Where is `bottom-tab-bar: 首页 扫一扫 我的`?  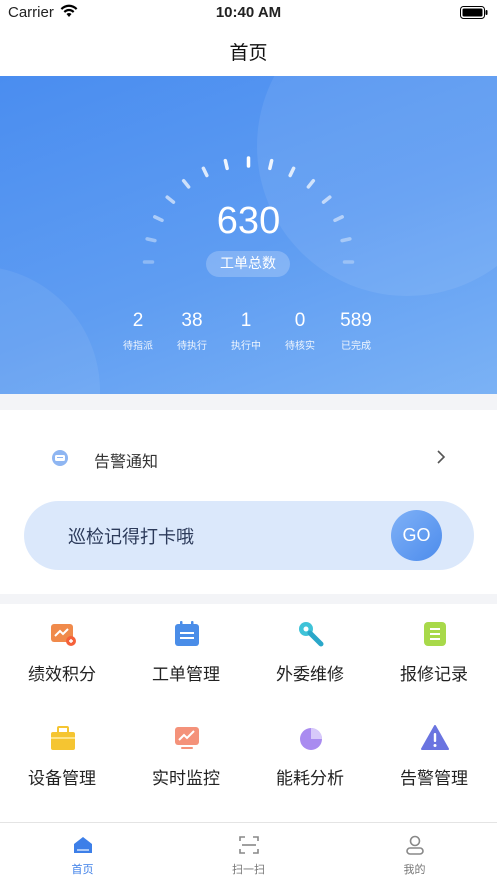 bottom-tab-bar: 首页 扫一扫 我的 is located at coordinates (248, 852).